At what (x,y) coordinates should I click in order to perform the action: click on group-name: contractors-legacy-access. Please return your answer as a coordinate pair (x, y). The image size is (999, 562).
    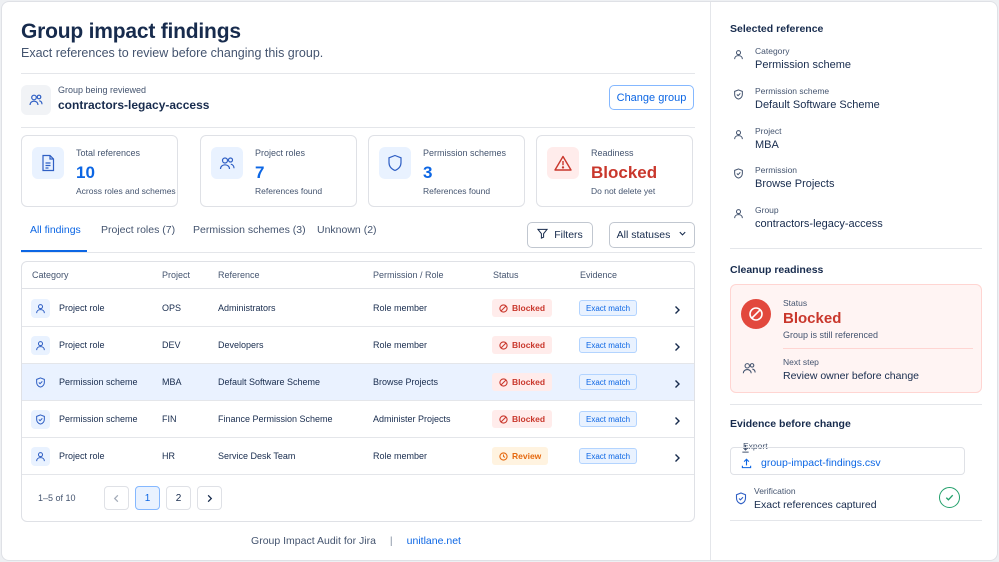
    Looking at the image, I should click on (134, 105).